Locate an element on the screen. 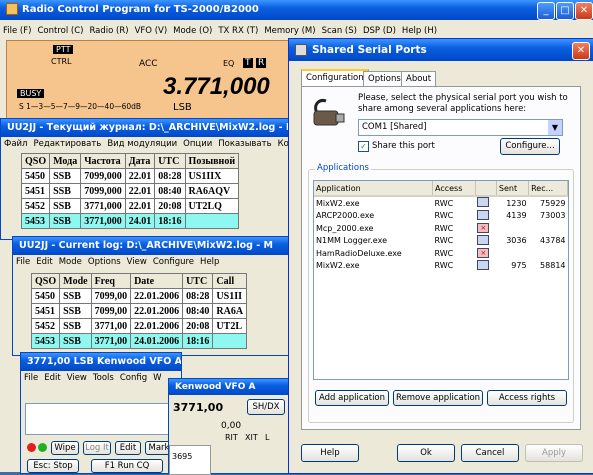 The width and height of the screenshot is (593, 475). table-cell: 20:08 is located at coordinates (170, 206).